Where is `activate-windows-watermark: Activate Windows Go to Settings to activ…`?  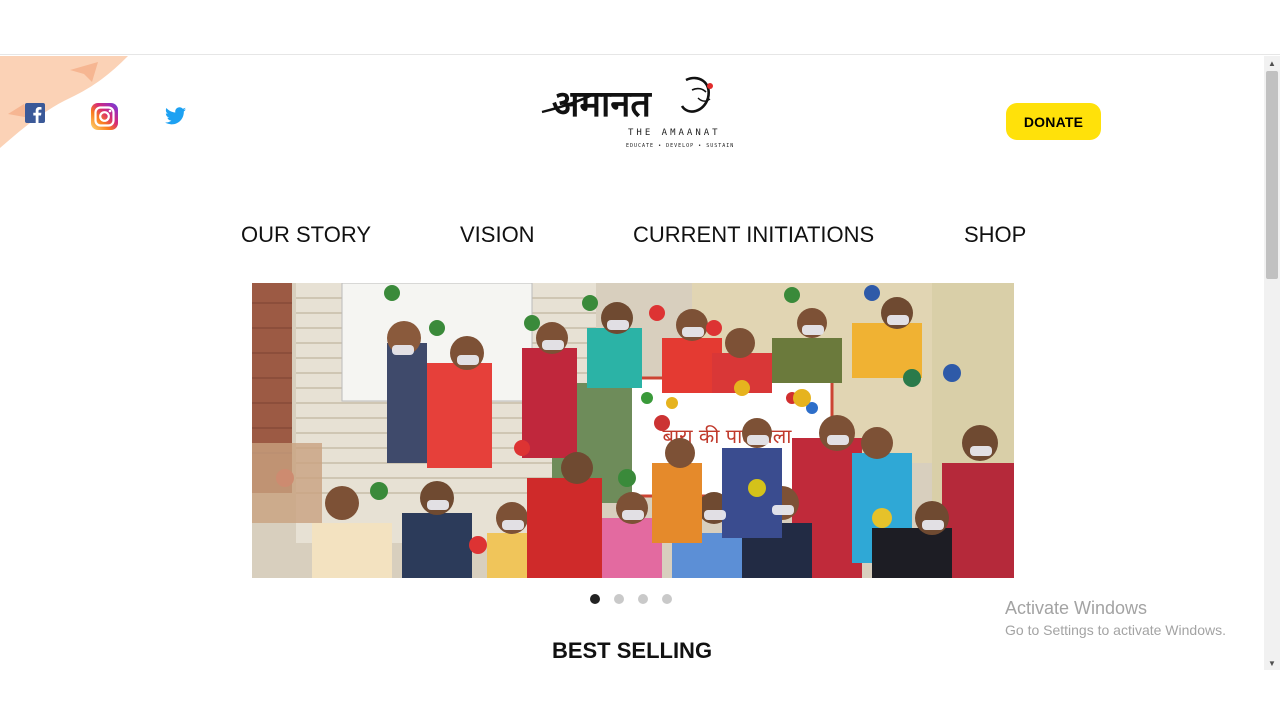
activate-windows-watermark: Activate Windows Go to Settings to activ… is located at coordinates (1115, 618).